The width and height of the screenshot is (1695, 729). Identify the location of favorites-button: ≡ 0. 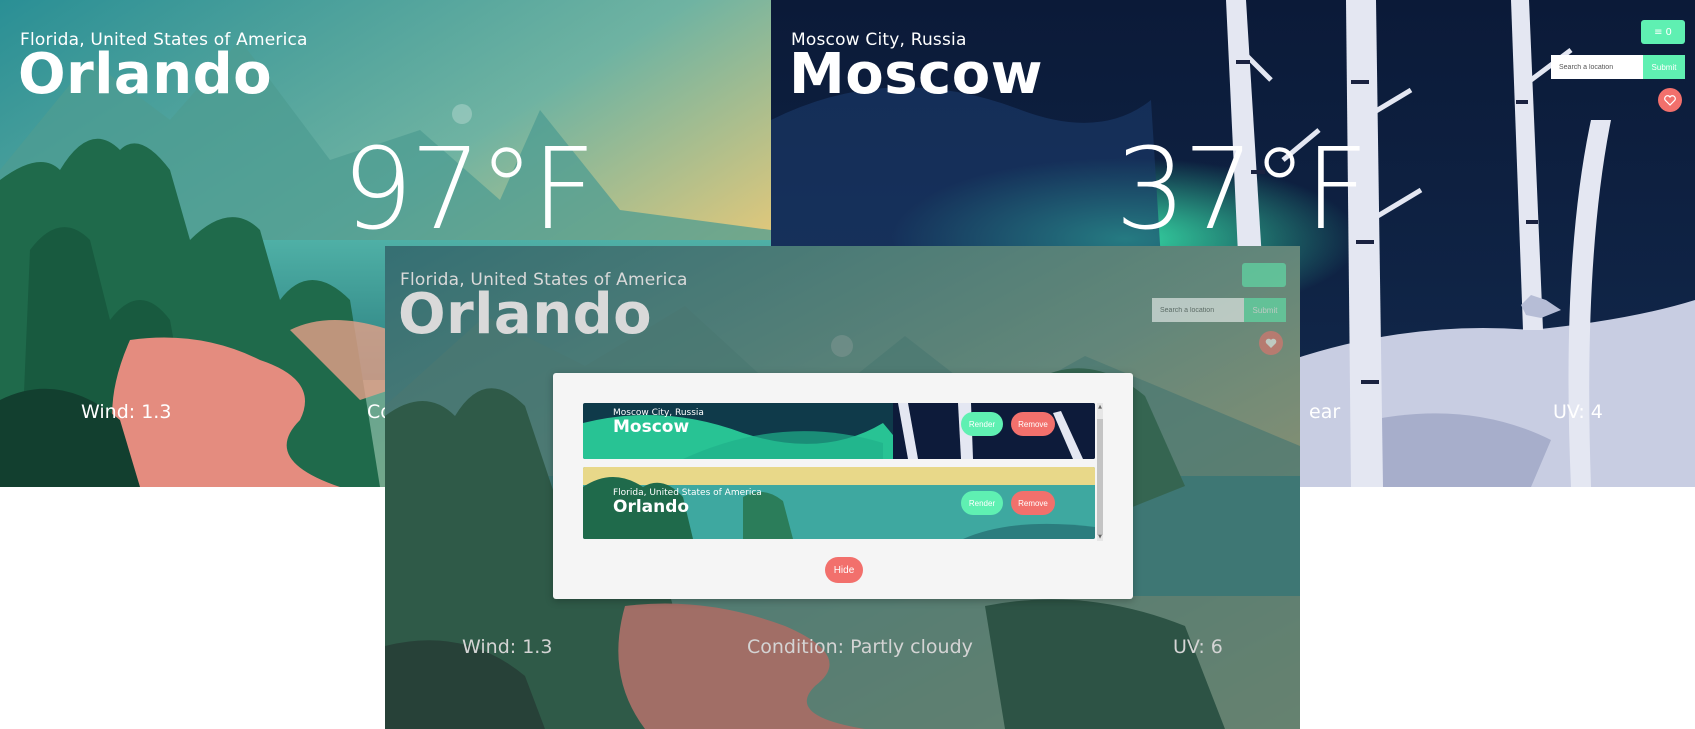
(1663, 32).